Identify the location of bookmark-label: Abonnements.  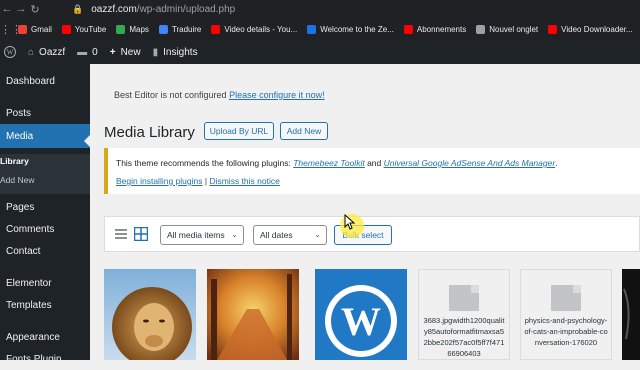
(441, 29).